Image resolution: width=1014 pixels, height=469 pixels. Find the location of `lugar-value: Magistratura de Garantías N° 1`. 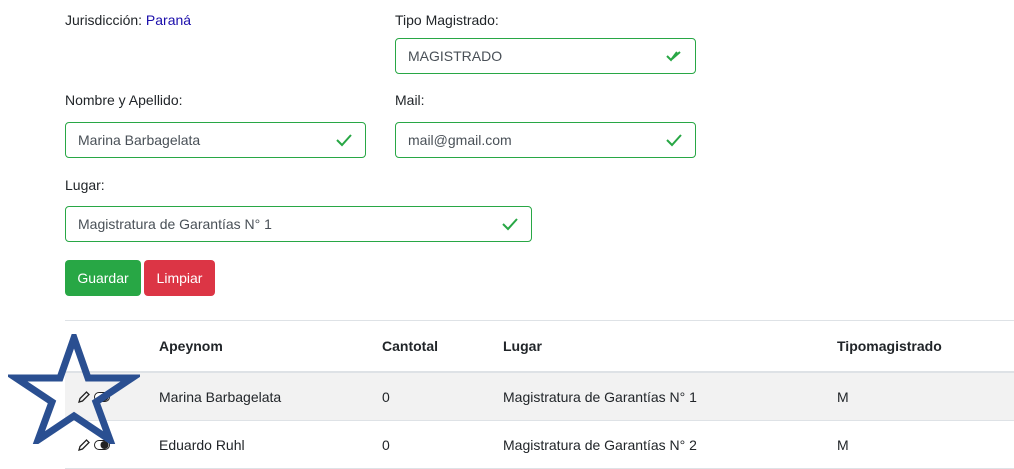

lugar-value: Magistratura de Garantías N° 1 is located at coordinates (175, 224).